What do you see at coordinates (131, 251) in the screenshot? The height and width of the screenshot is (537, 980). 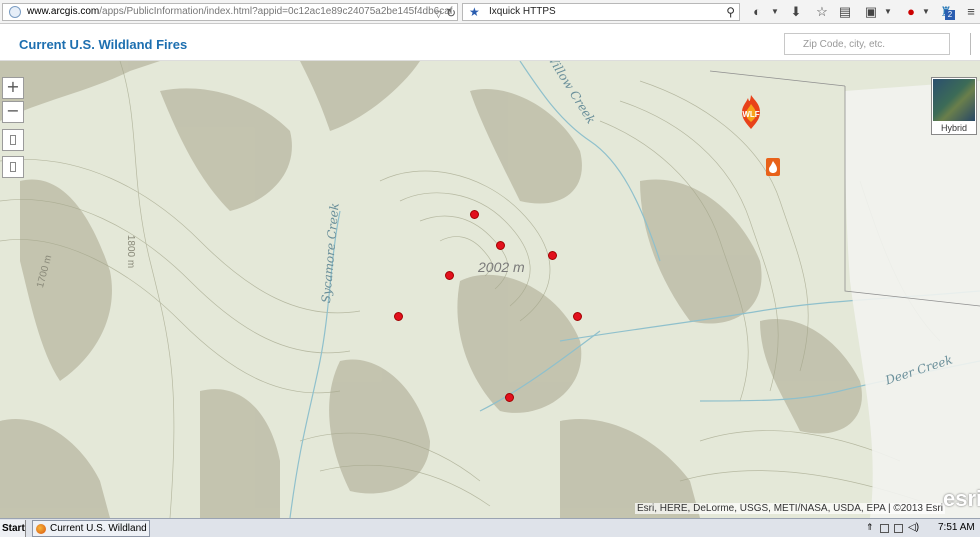 I see `contour-label: 1800 m` at bounding box center [131, 251].